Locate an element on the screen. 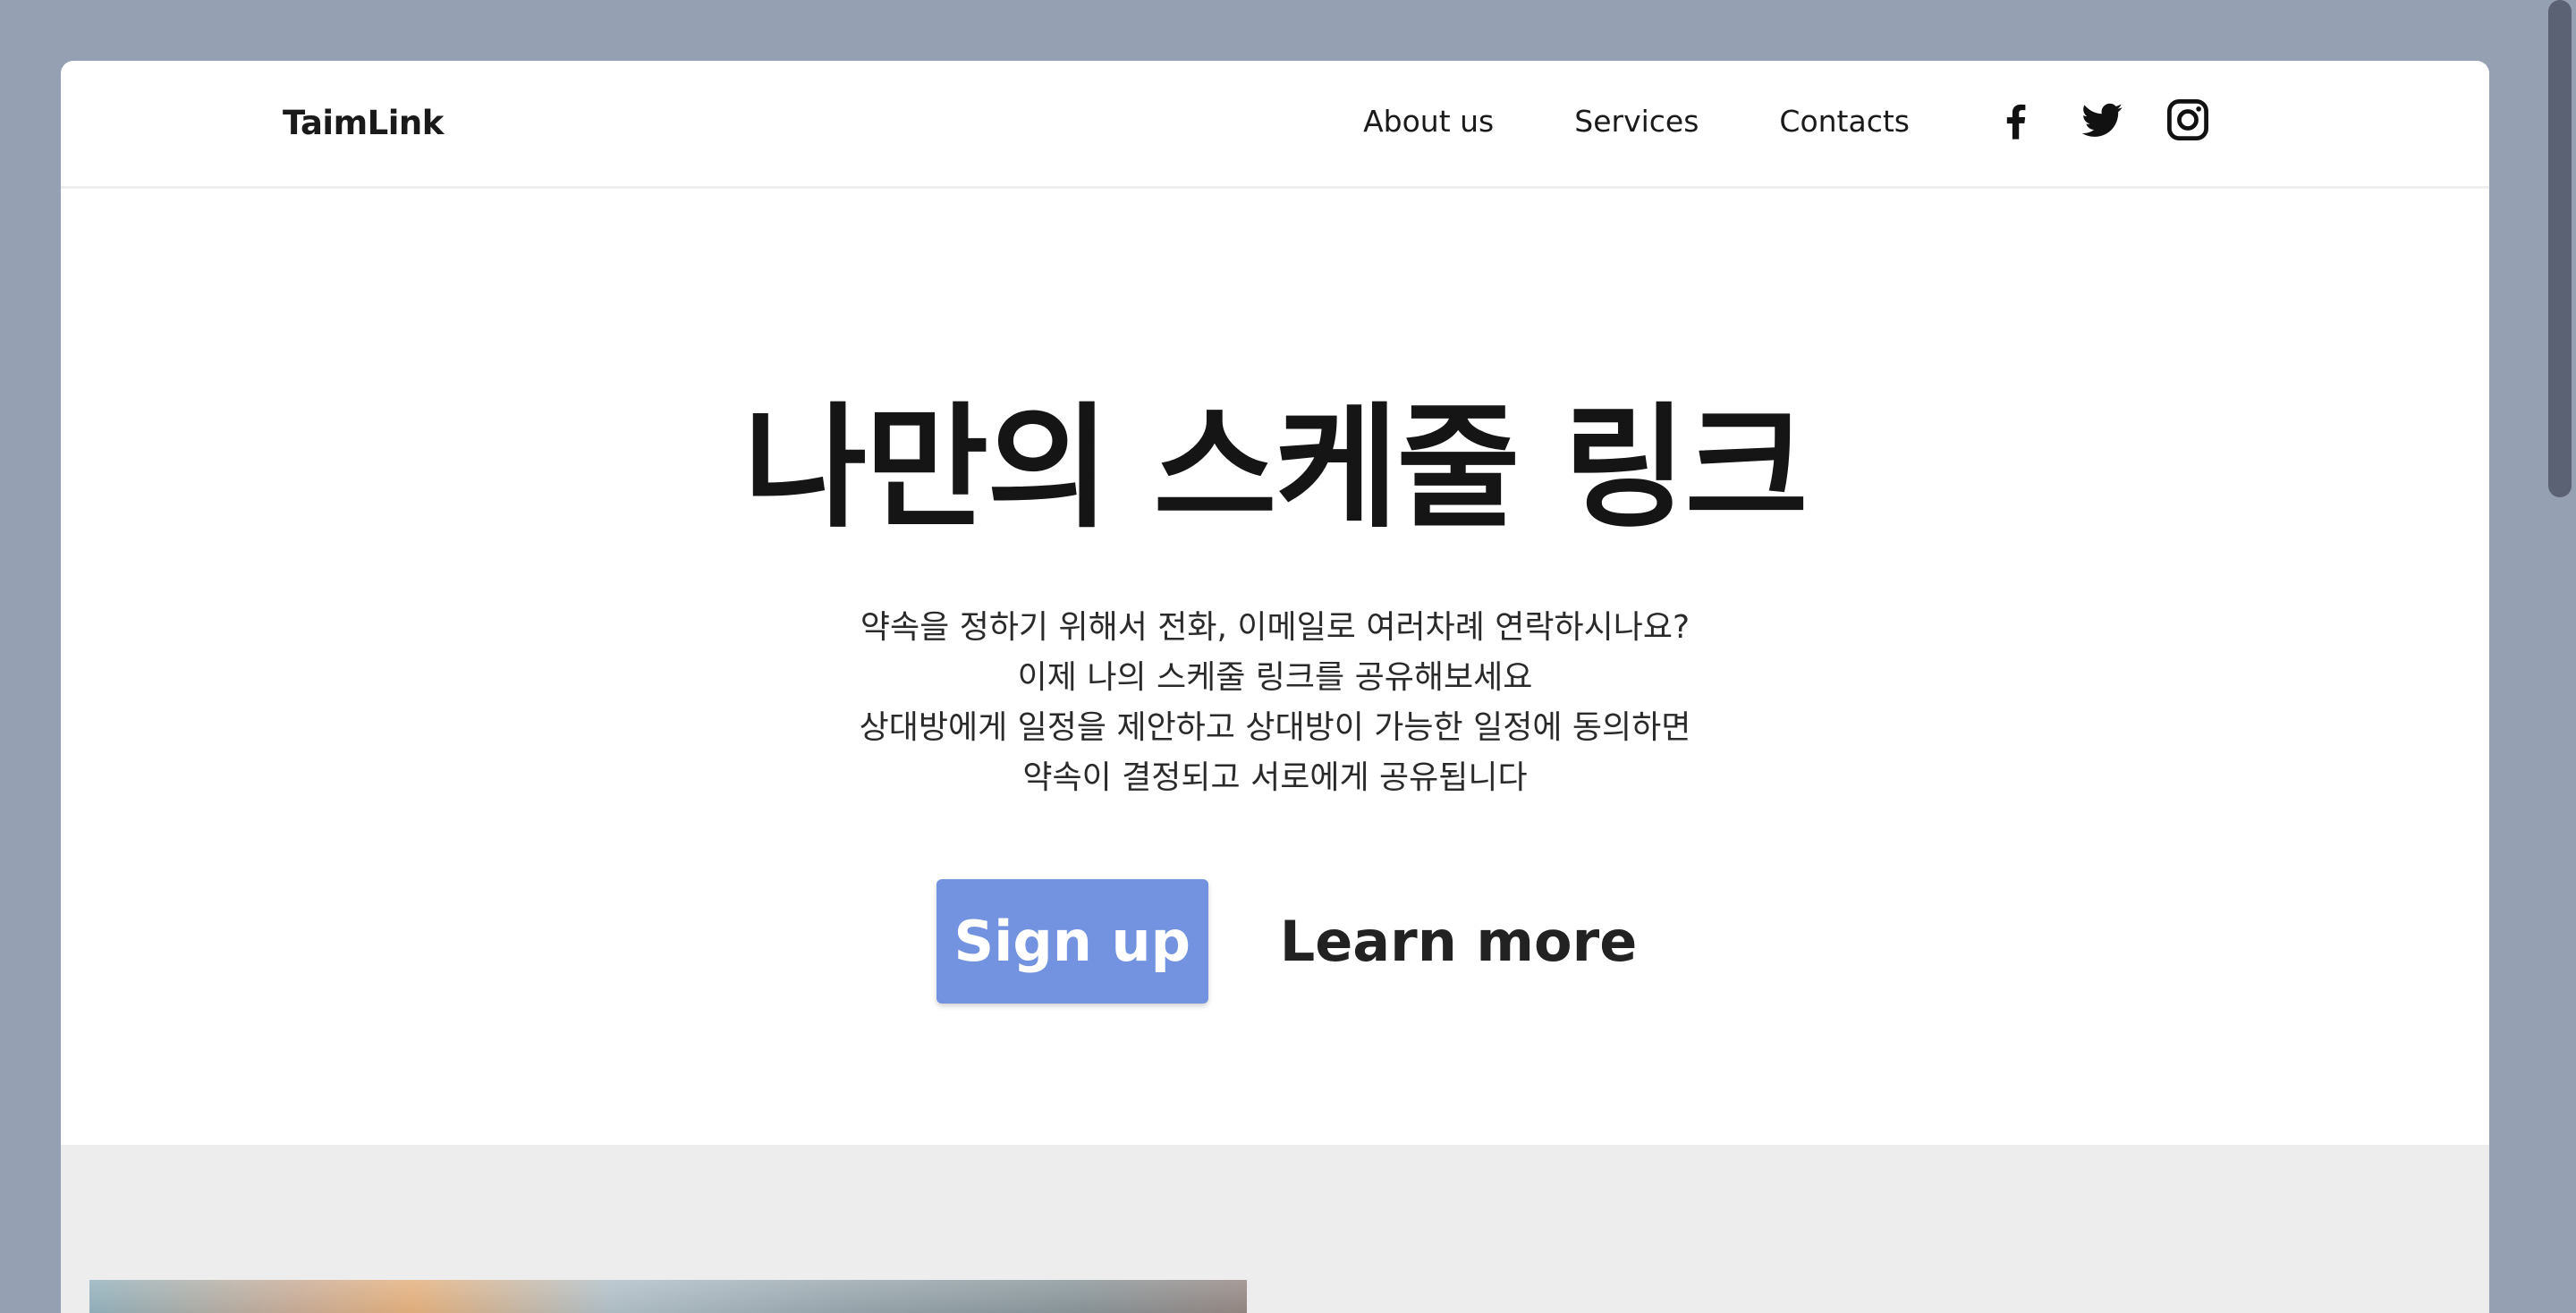 This screenshot has height=1313, width=2576. nav-link-contacts: Contacts is located at coordinates (1844, 121).